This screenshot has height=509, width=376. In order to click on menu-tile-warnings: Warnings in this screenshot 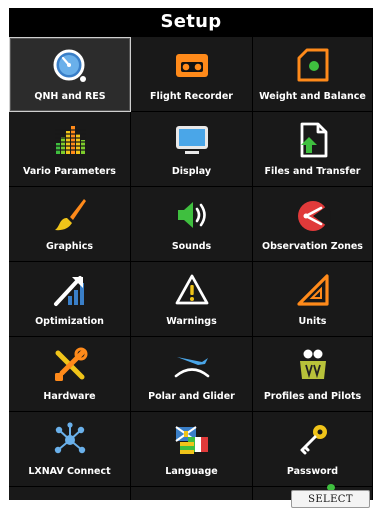, I will do `click(192, 299)`.